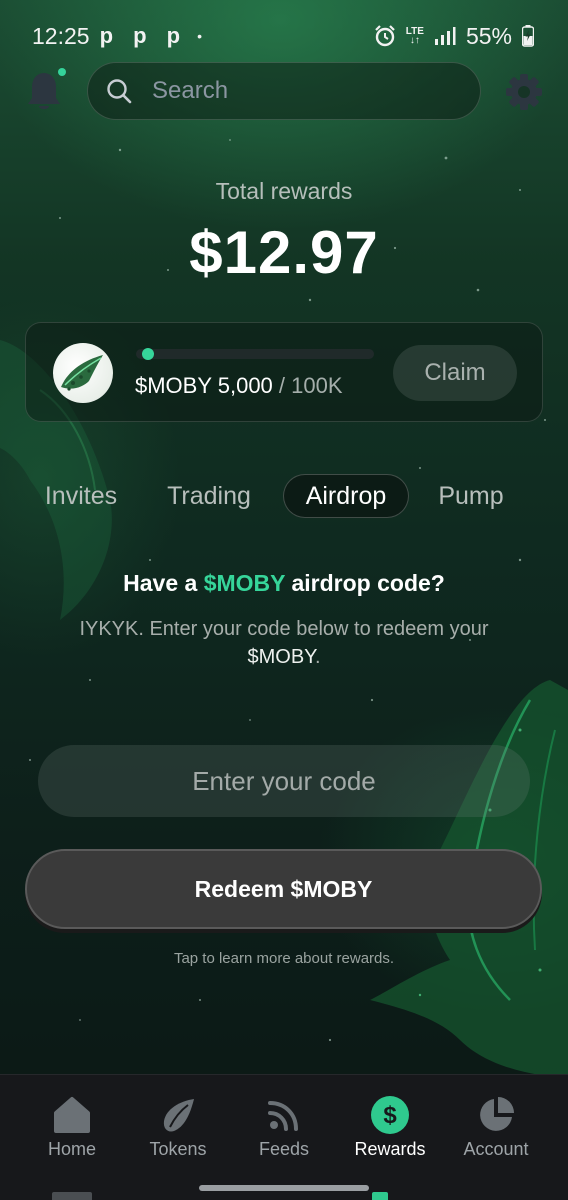 Image resolution: width=568 pixels, height=1200 pixels. Describe the element at coordinates (178, 1115) in the screenshot. I see `tokens-icon` at that location.